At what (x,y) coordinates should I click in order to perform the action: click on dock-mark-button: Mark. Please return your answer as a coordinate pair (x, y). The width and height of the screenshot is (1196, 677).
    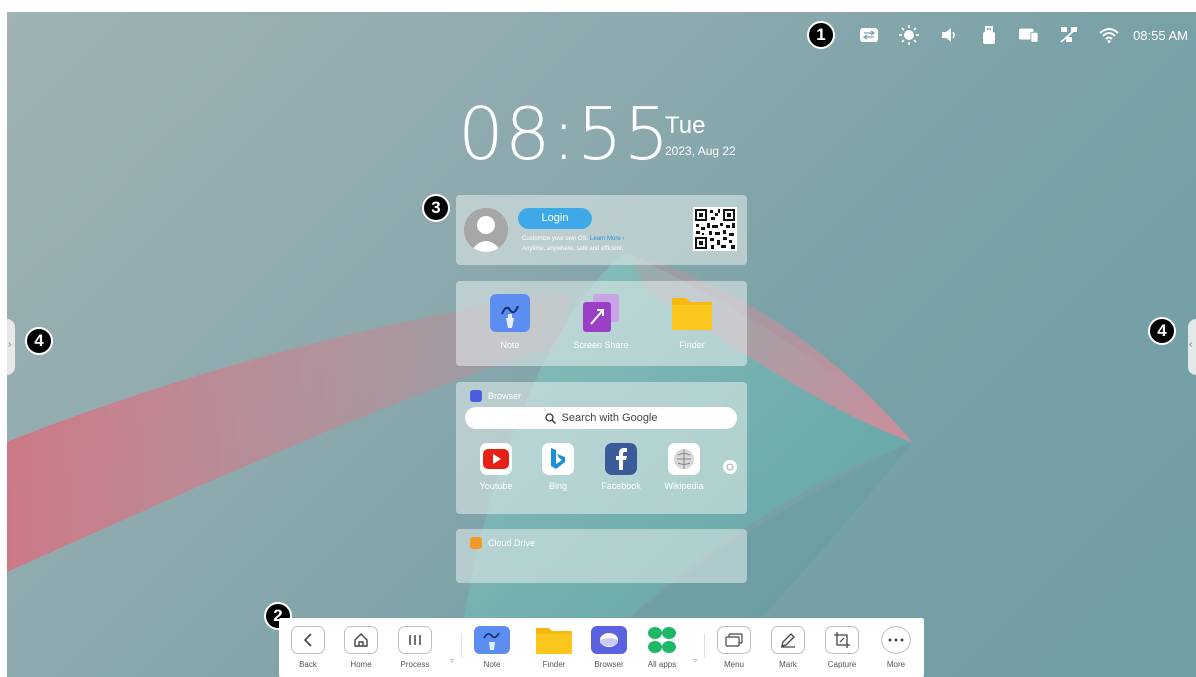
    Looking at the image, I should click on (788, 647).